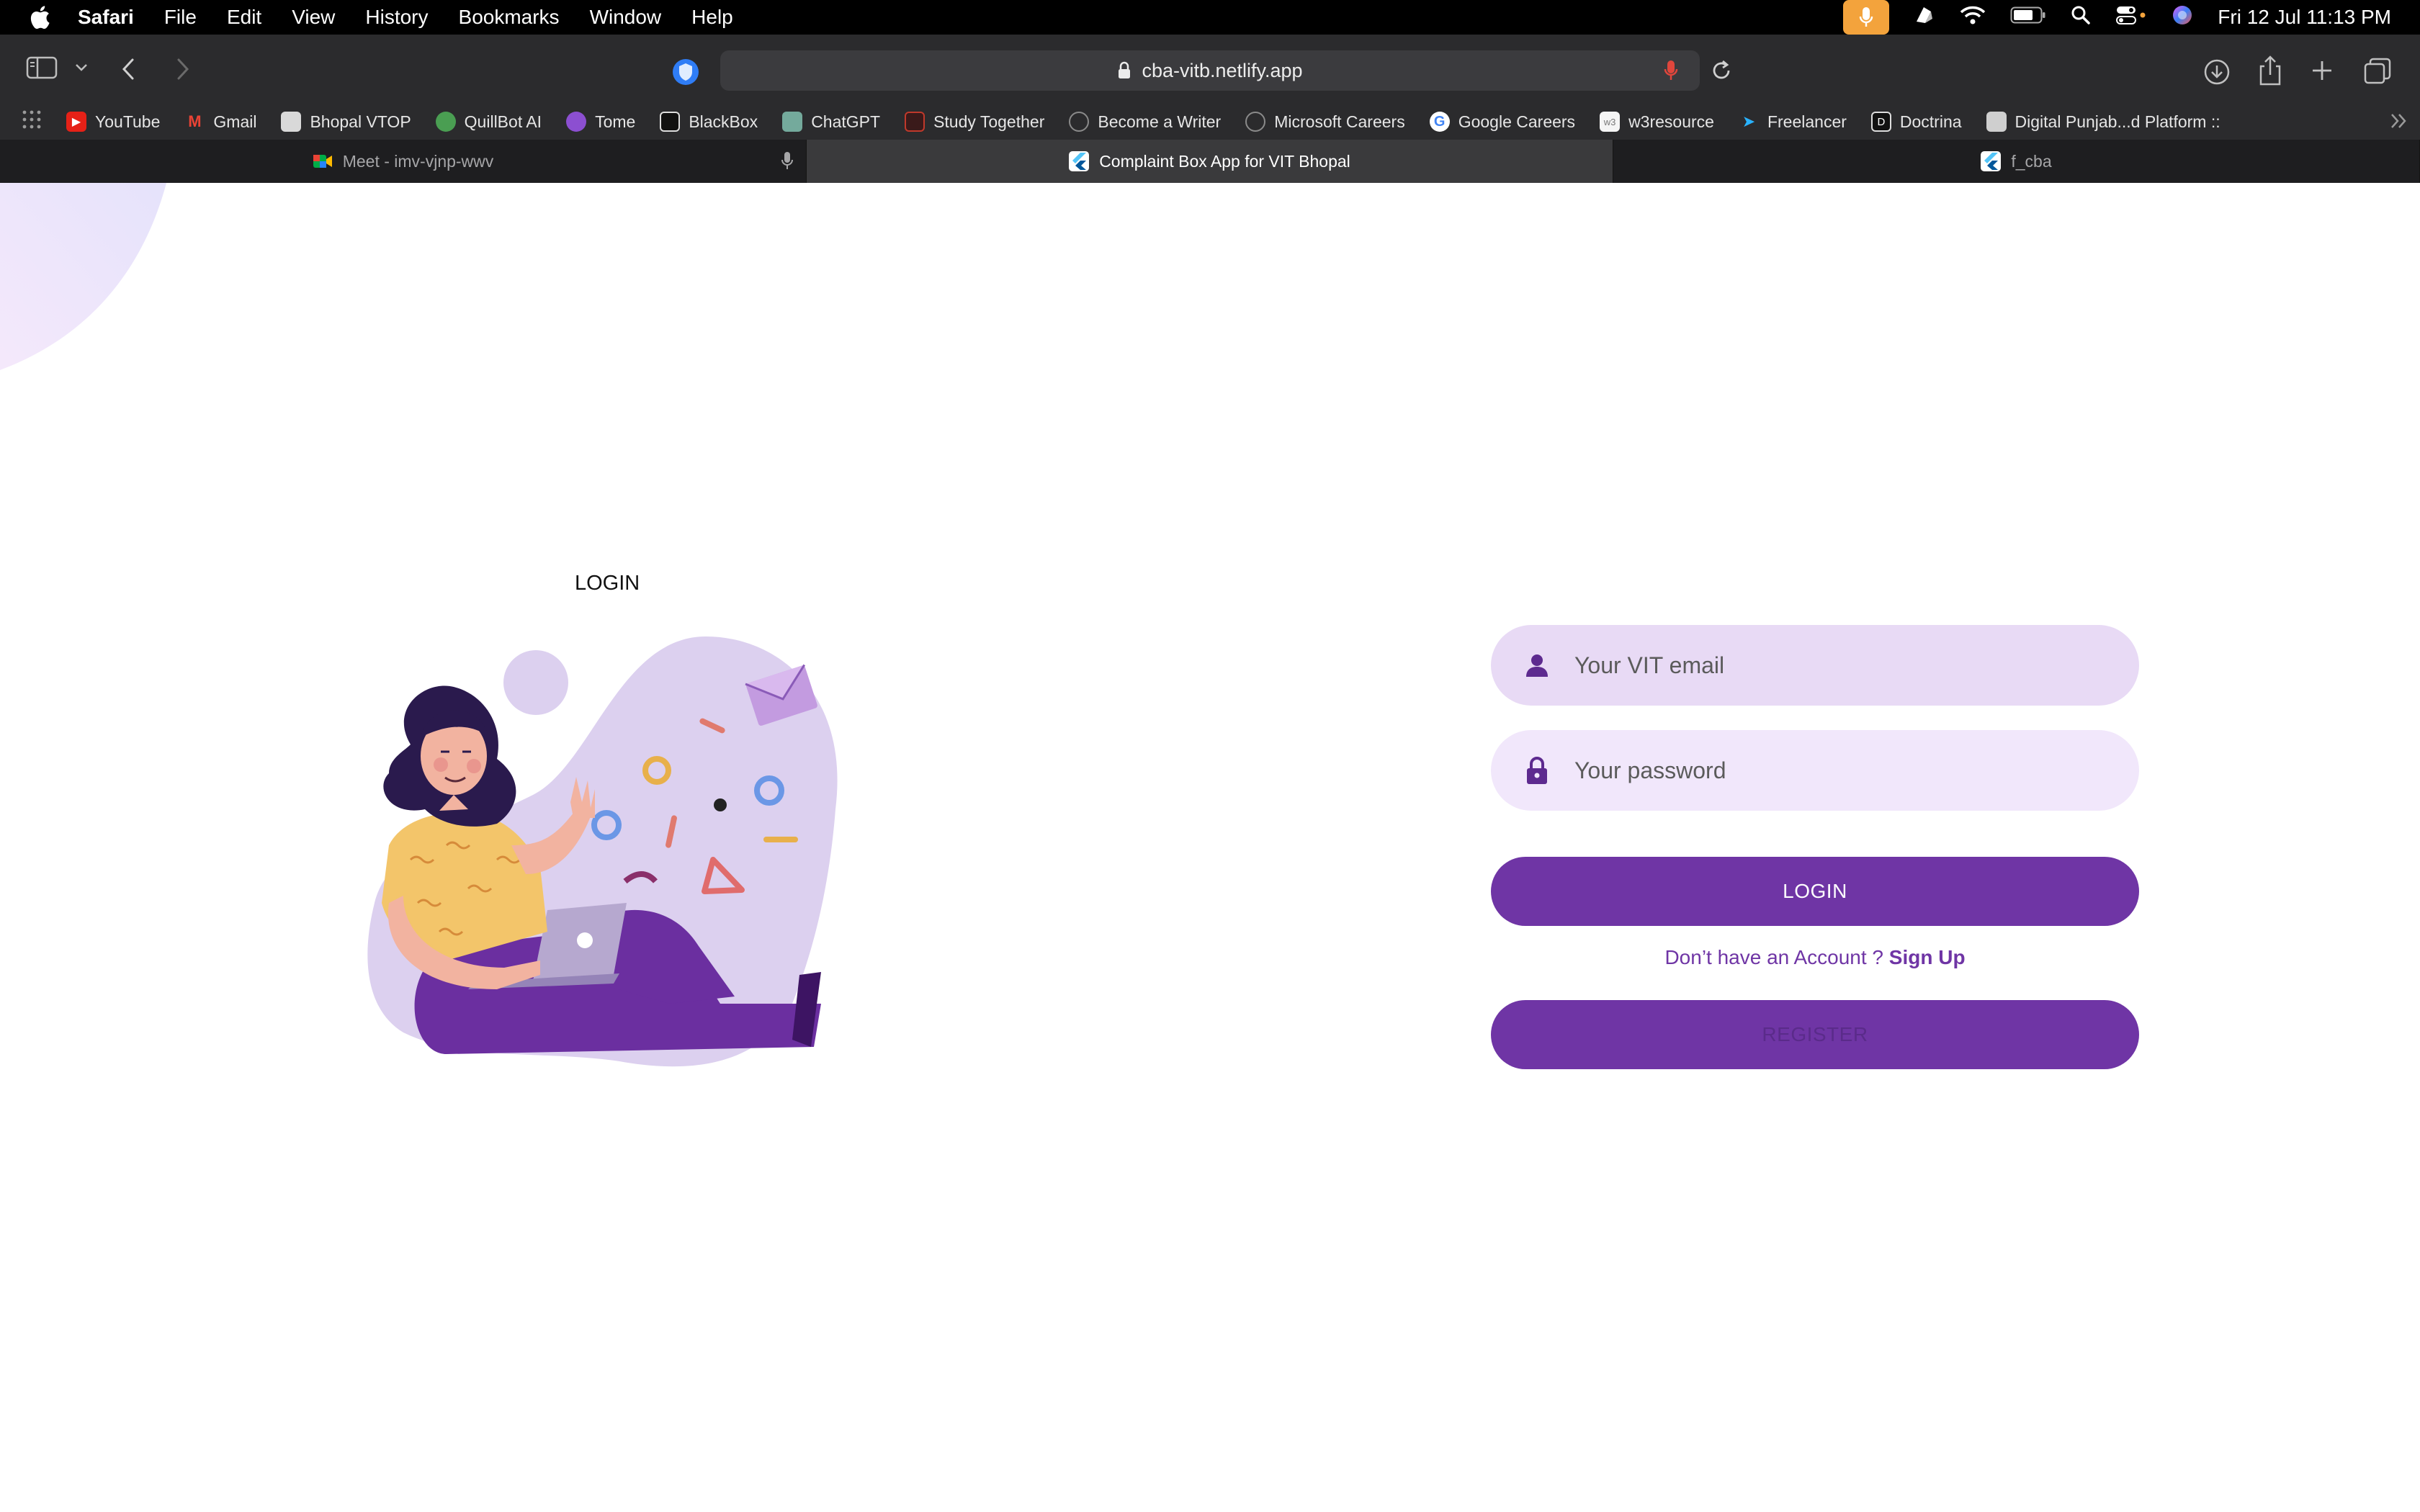  I want to click on bookmark-label: Study Together, so click(989, 121).